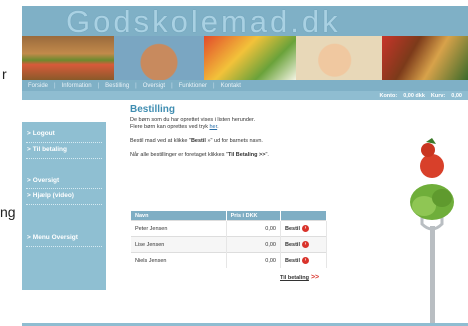  I want to click on child-name: Niels Jensen, so click(179, 260).